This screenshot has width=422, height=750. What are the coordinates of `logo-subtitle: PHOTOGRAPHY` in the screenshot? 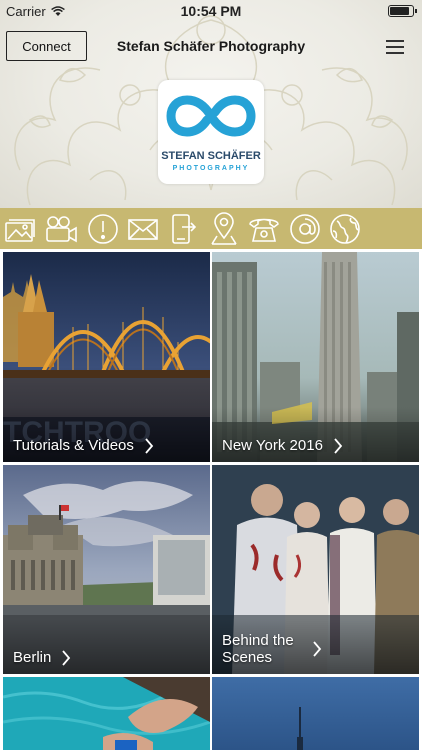 It's located at (211, 168).